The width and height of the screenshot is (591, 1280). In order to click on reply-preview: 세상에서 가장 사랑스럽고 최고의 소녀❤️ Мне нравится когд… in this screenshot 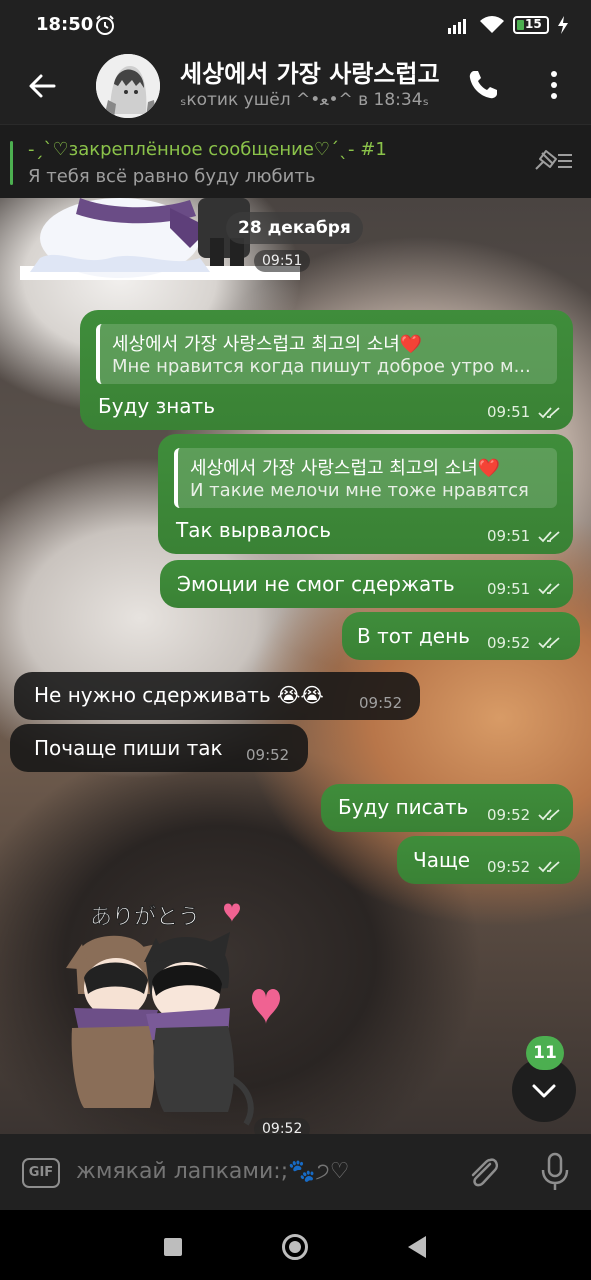, I will do `click(326, 354)`.